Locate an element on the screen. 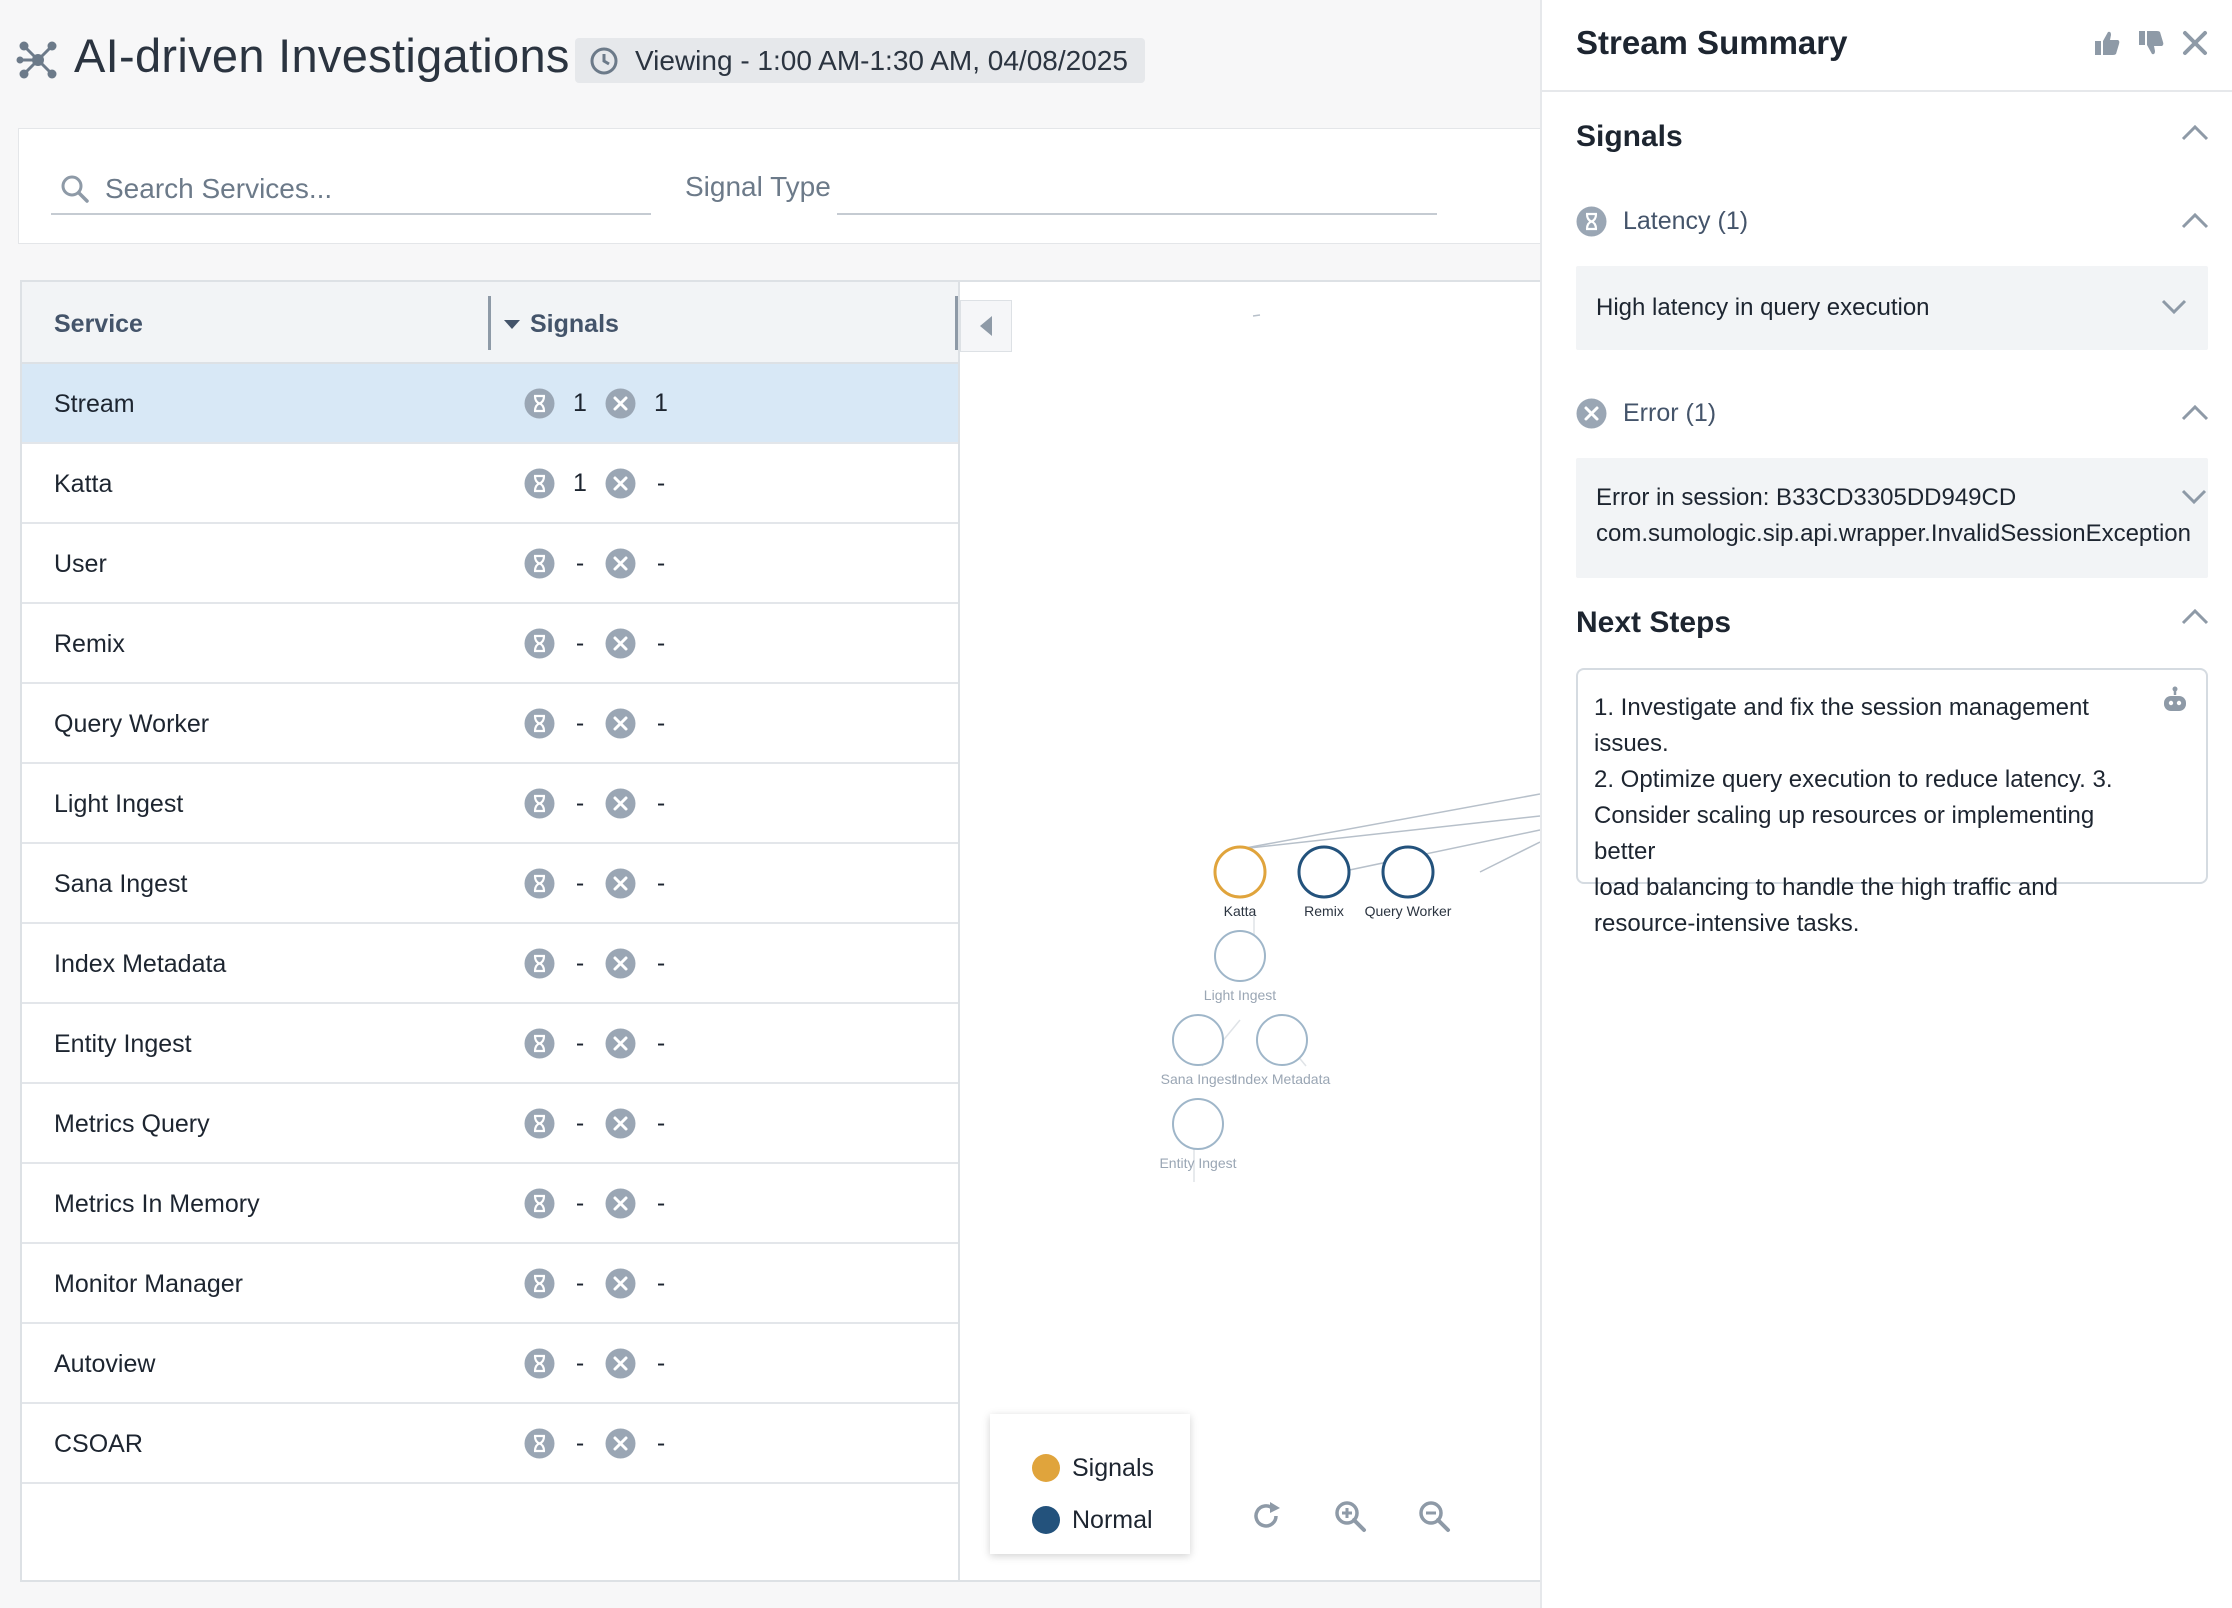 This screenshot has width=2232, height=1608. table-row: Metrics In Memory - - is located at coordinates (490, 1204).